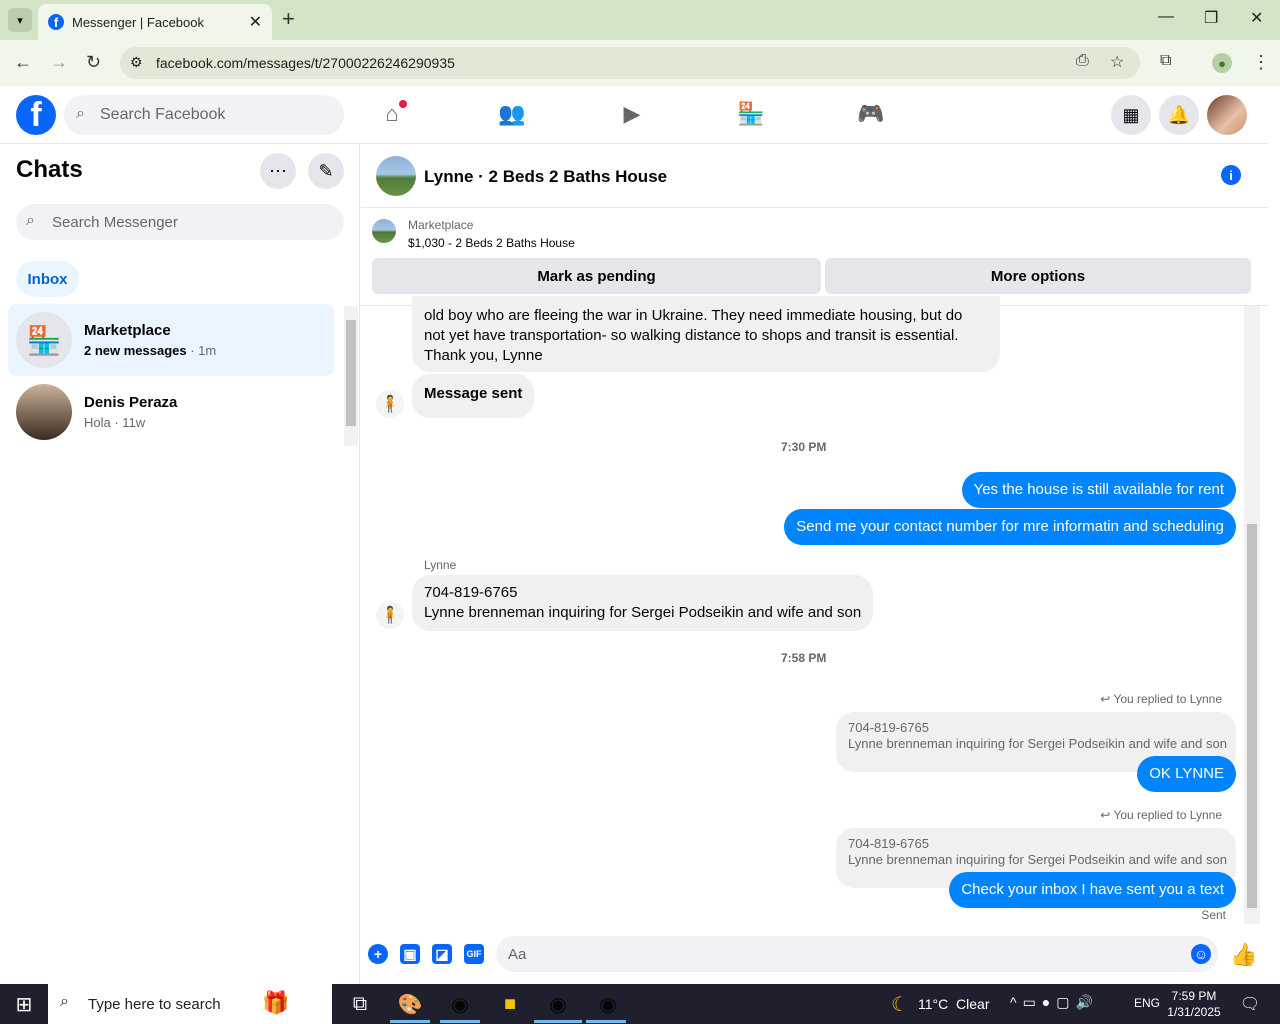 Image resolution: width=1280 pixels, height=1024 pixels. I want to click on notifications-bell-icon: 🔔, so click(1179, 115).